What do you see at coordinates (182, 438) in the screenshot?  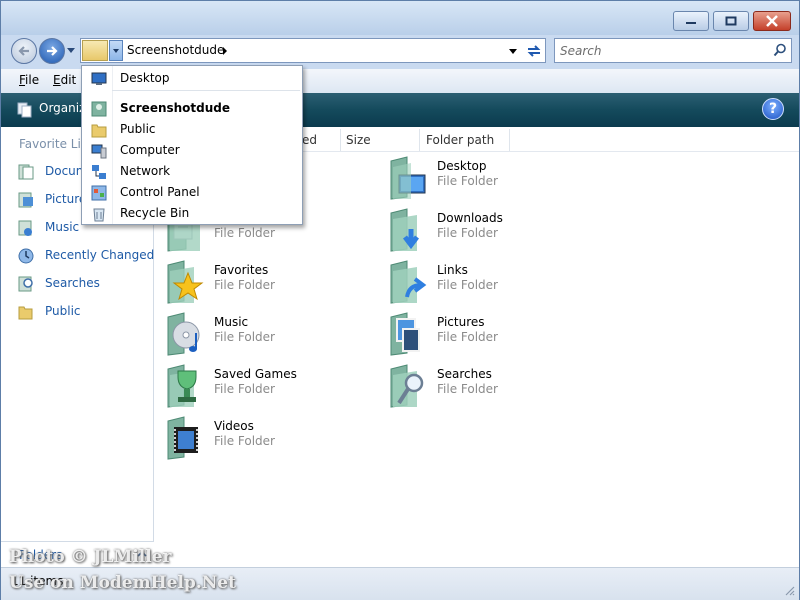 I see `videos-folder-icon` at bounding box center [182, 438].